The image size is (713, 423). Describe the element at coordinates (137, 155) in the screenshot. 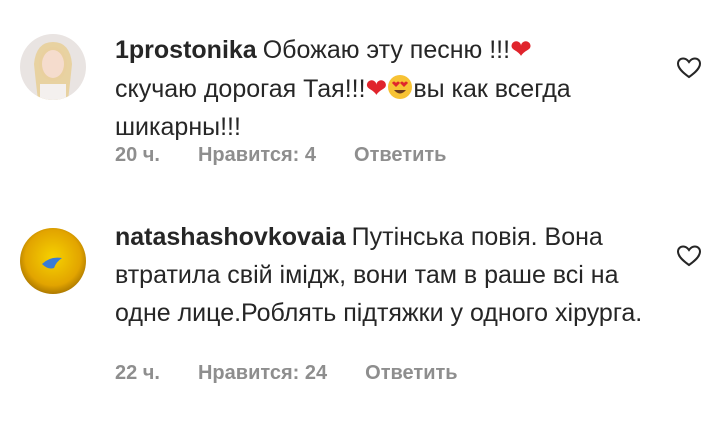

I see `comment-time: 20 ч.` at that location.